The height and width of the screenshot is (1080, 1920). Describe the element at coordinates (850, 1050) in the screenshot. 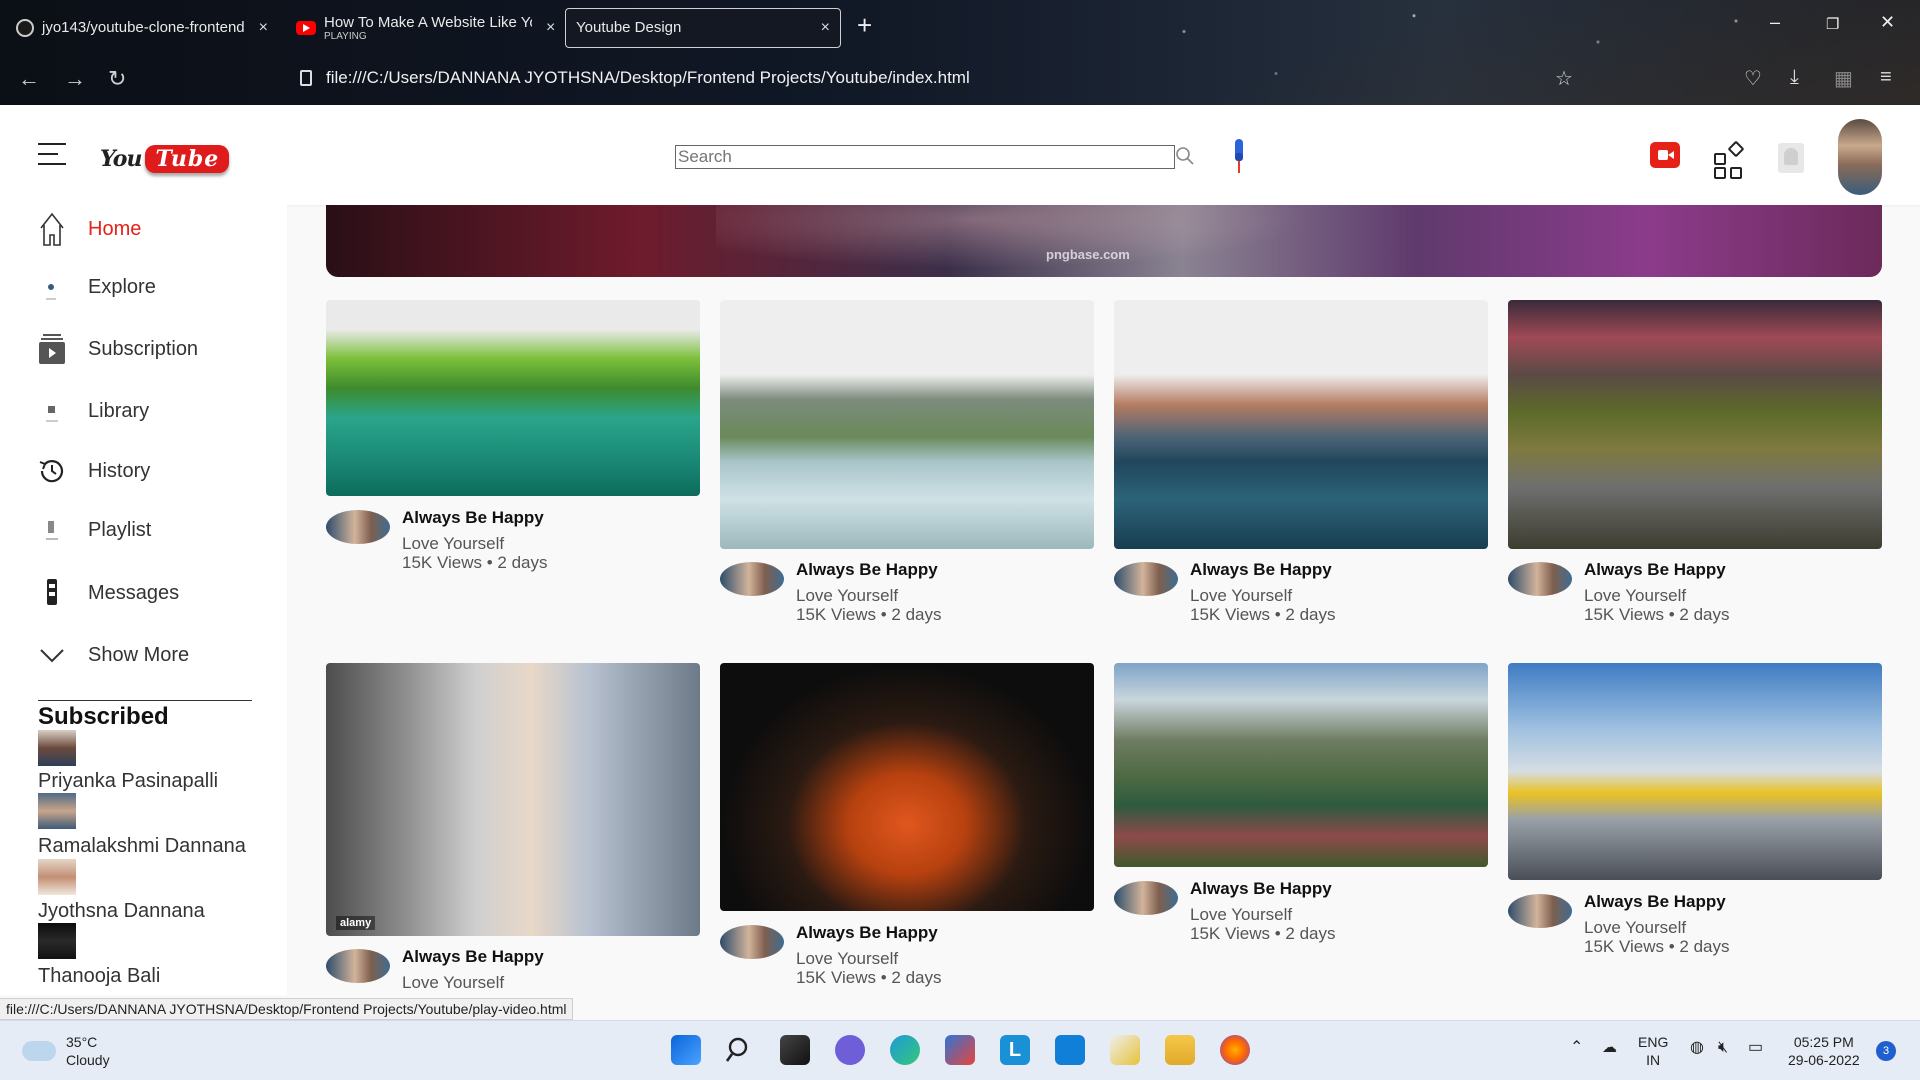

I see `teams-chat-icon` at that location.